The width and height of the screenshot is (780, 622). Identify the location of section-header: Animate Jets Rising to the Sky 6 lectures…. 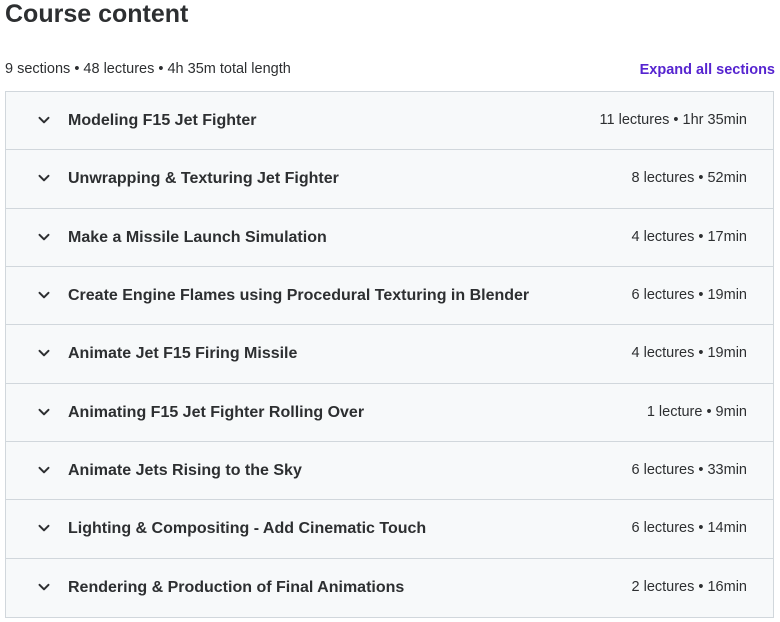
(389, 471).